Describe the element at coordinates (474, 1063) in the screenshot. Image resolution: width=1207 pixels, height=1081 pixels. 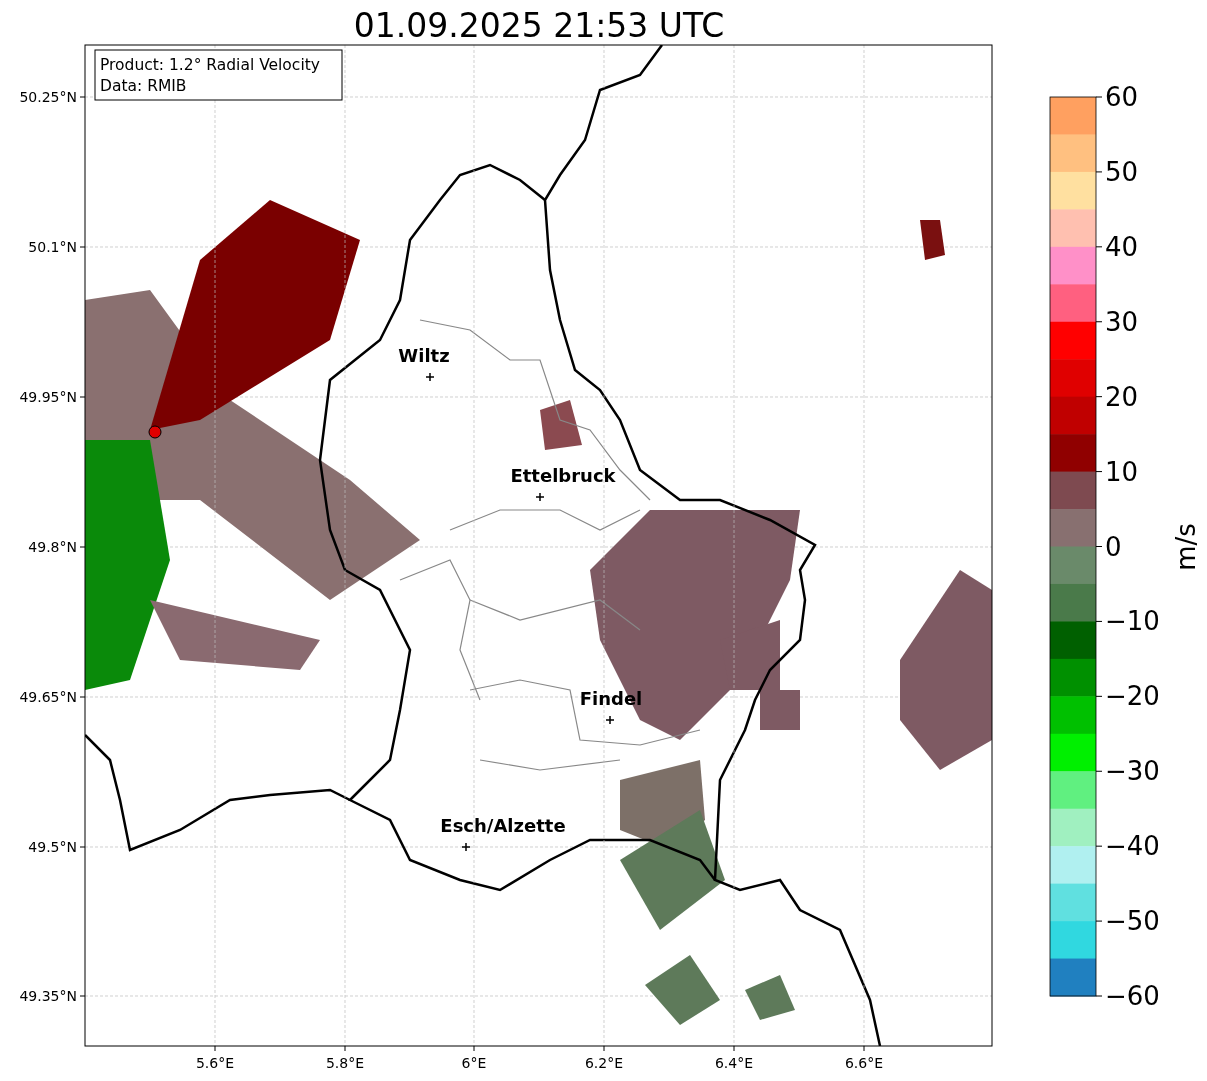
I see `axis-tick-label: 6°E` at that location.